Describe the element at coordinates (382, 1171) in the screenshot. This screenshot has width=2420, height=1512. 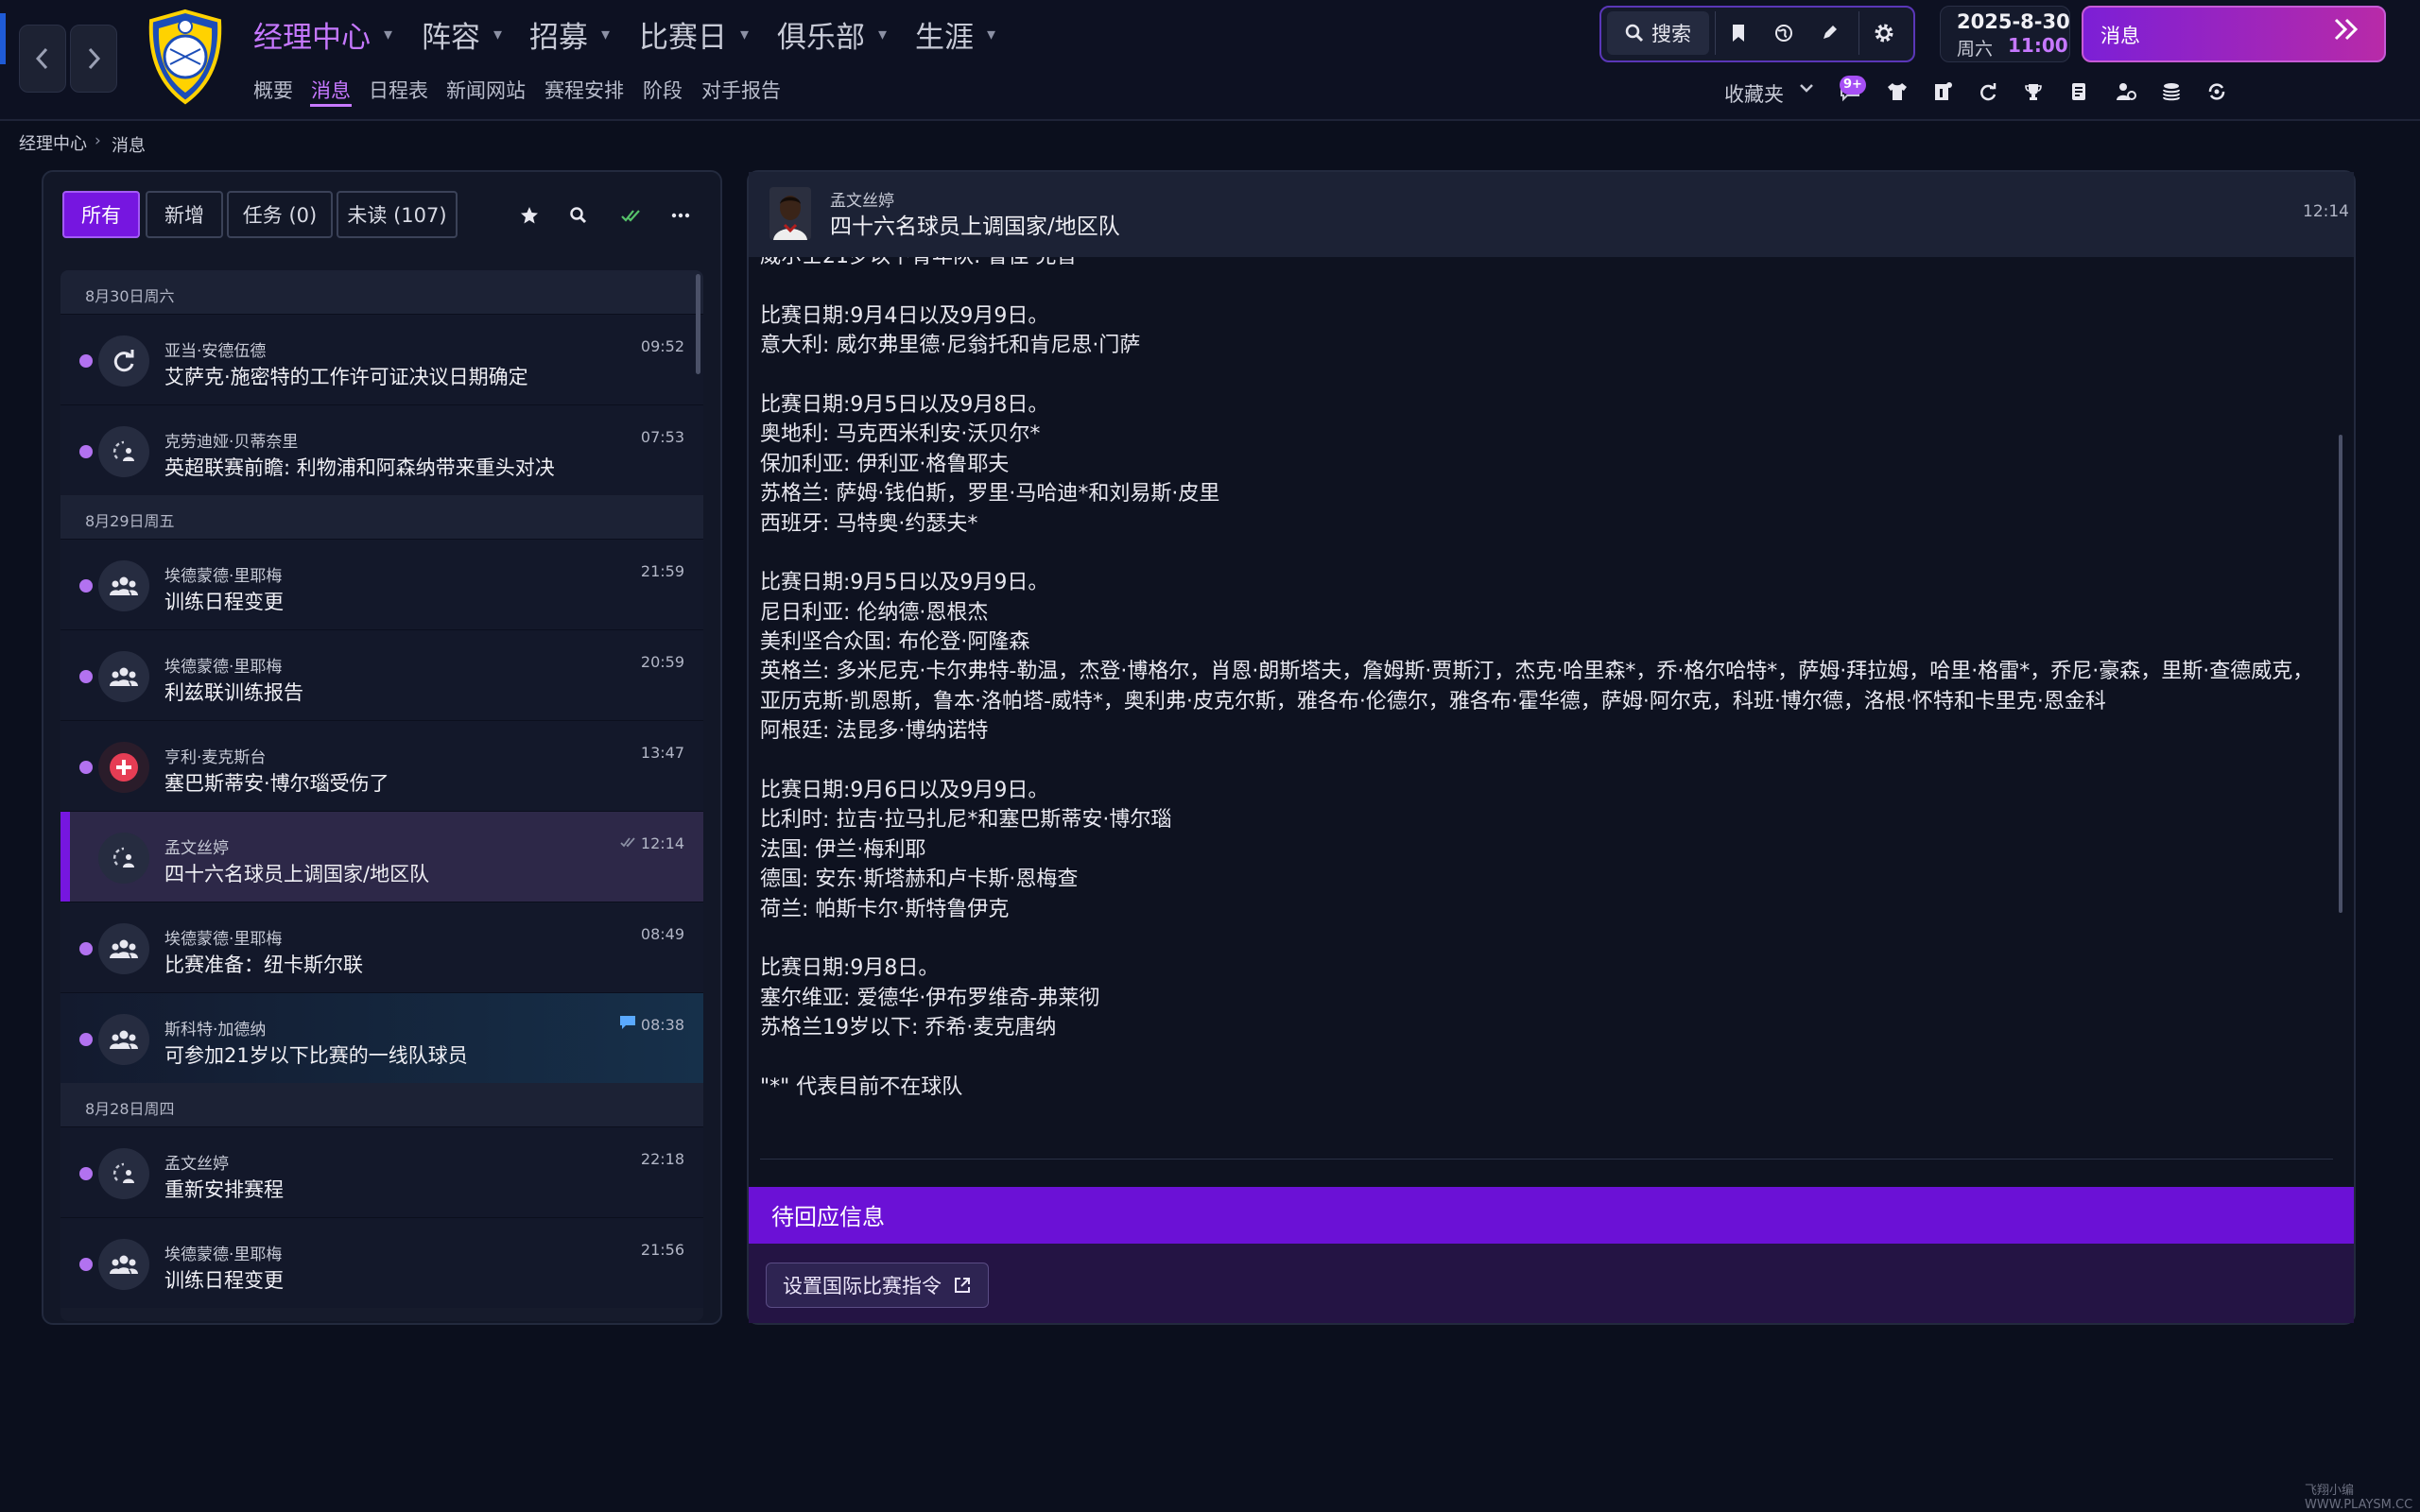
I see `message-list-item: 孟文丝婷 重新安排赛程 22:18` at that location.